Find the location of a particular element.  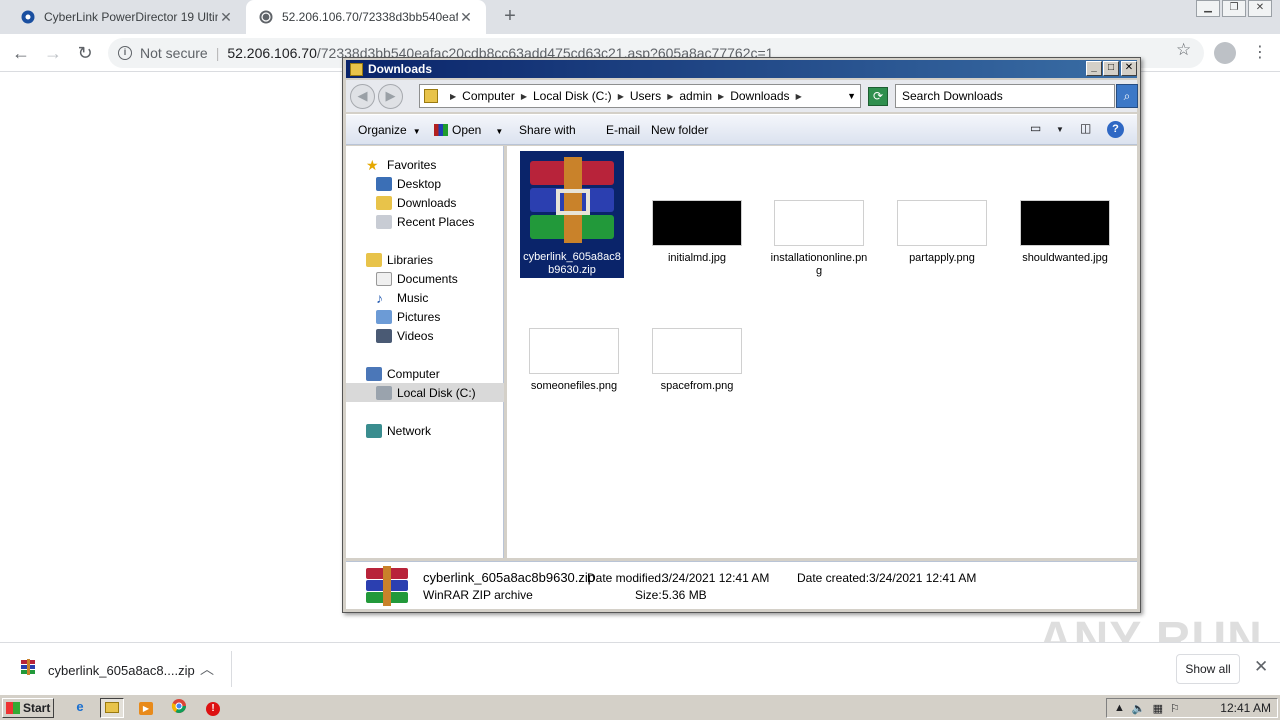

download-item-name: cyberlink_605a8ac8....zip is located at coordinates (121, 670).